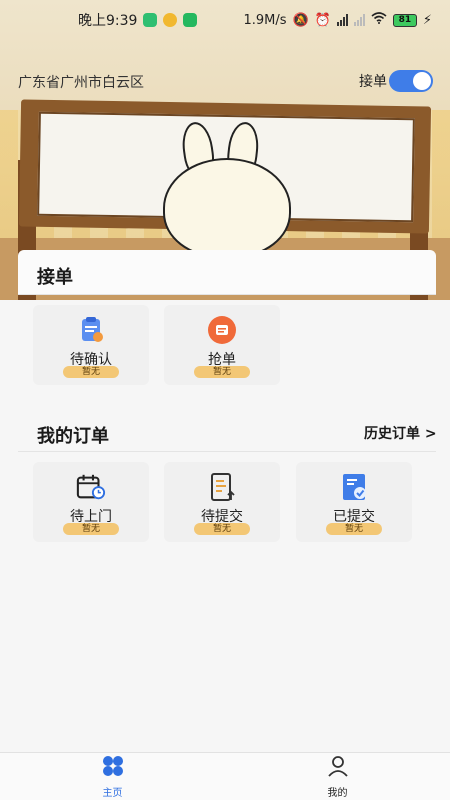 This screenshot has height=800, width=450. What do you see at coordinates (379, 20) in the screenshot?
I see `wifi-icon` at bounding box center [379, 20].